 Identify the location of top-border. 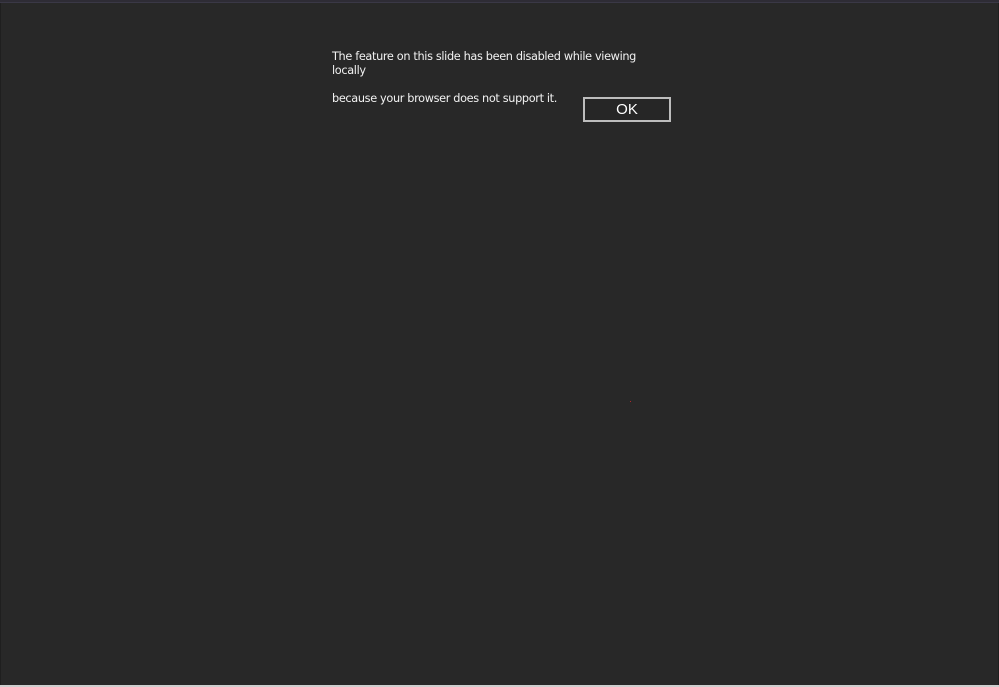
(499, 1).